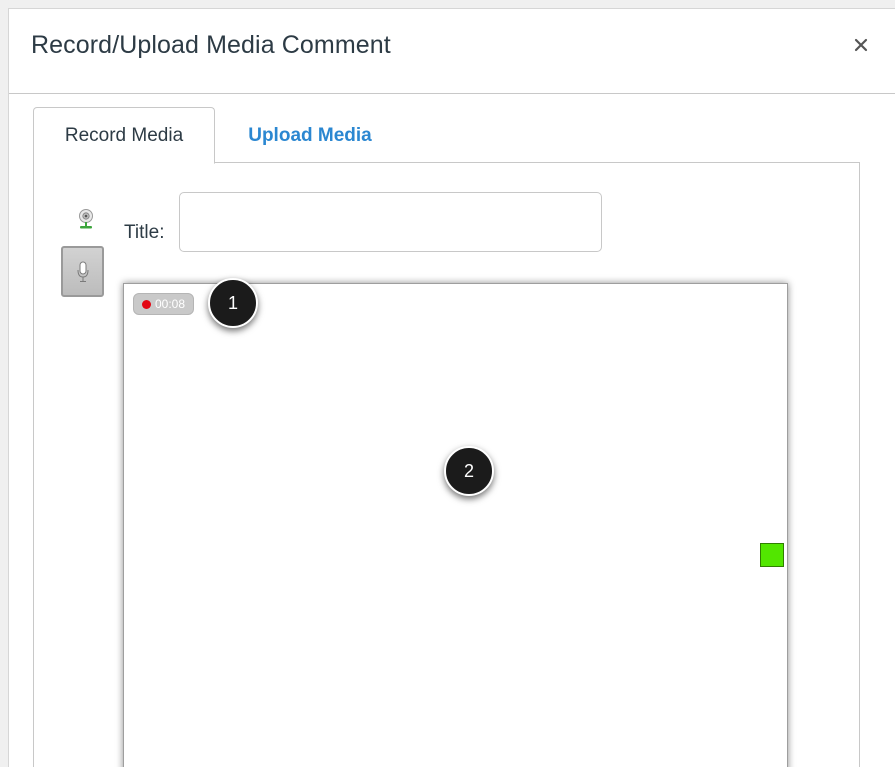  I want to click on close-icon, so click(861, 45).